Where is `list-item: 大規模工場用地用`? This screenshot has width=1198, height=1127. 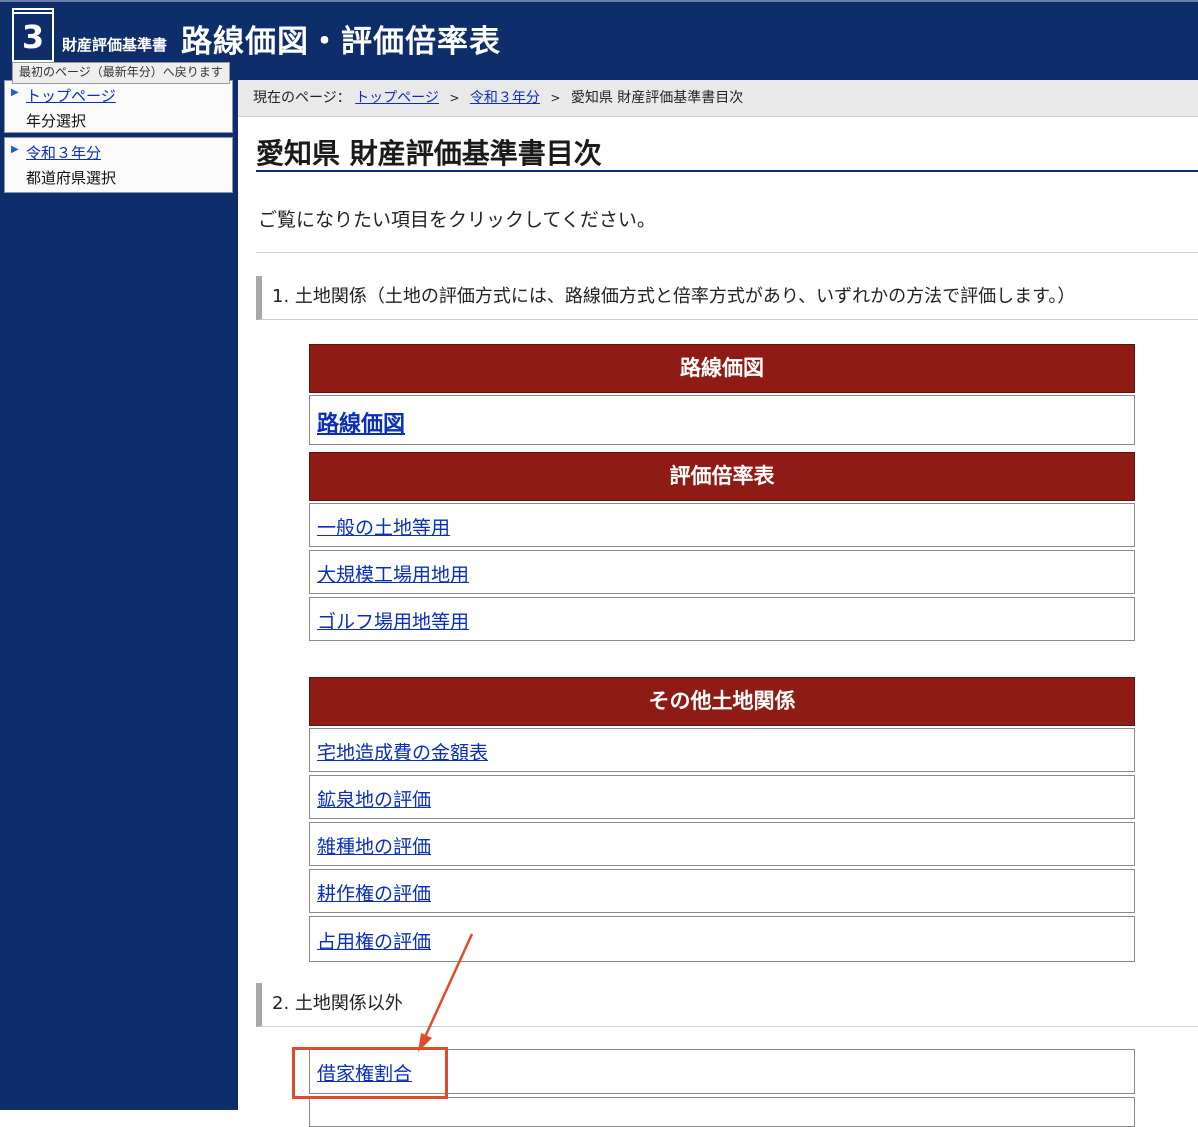
list-item: 大規模工場用地用 is located at coordinates (722, 572).